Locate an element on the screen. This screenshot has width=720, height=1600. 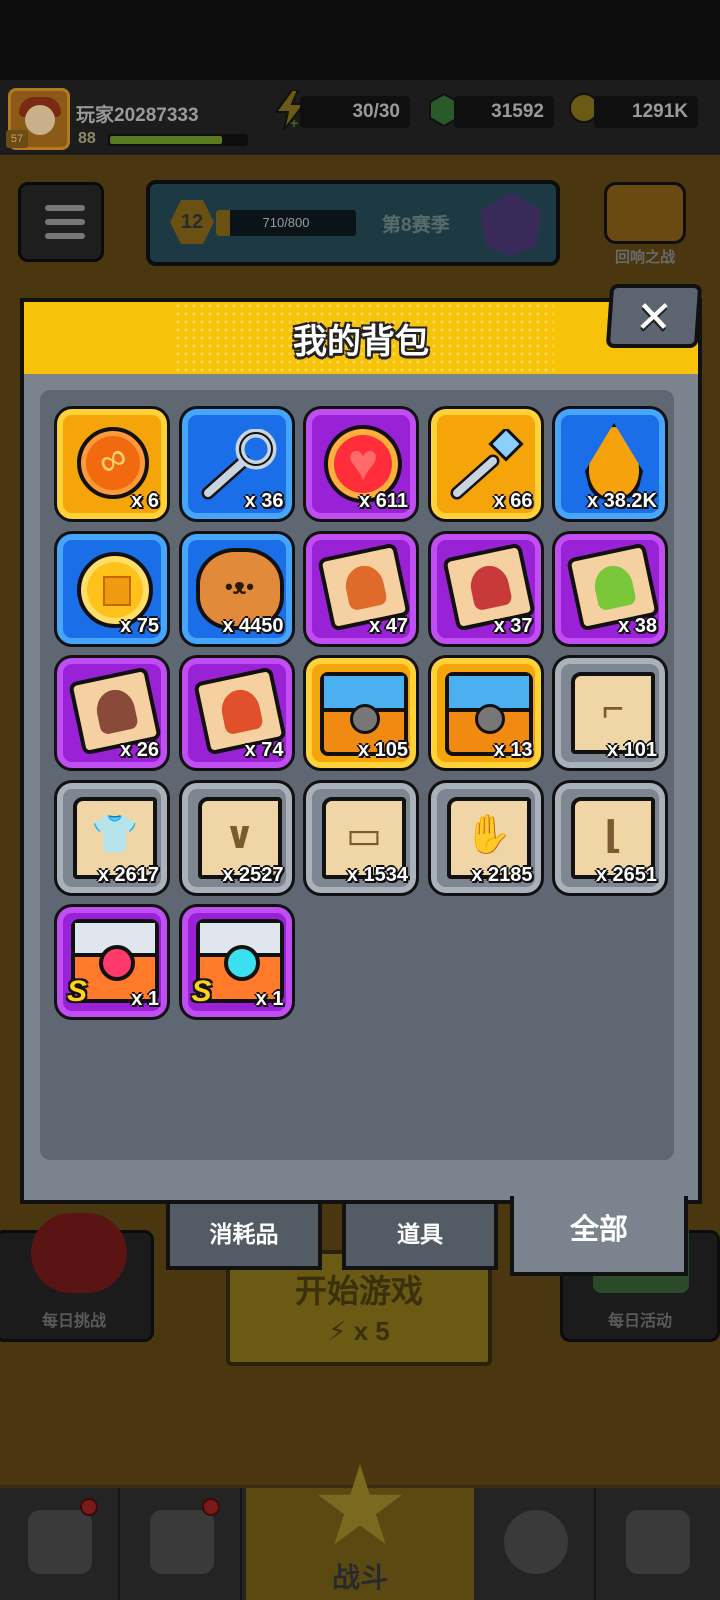
orange-coin-icon is located at coordinates (113, 463).